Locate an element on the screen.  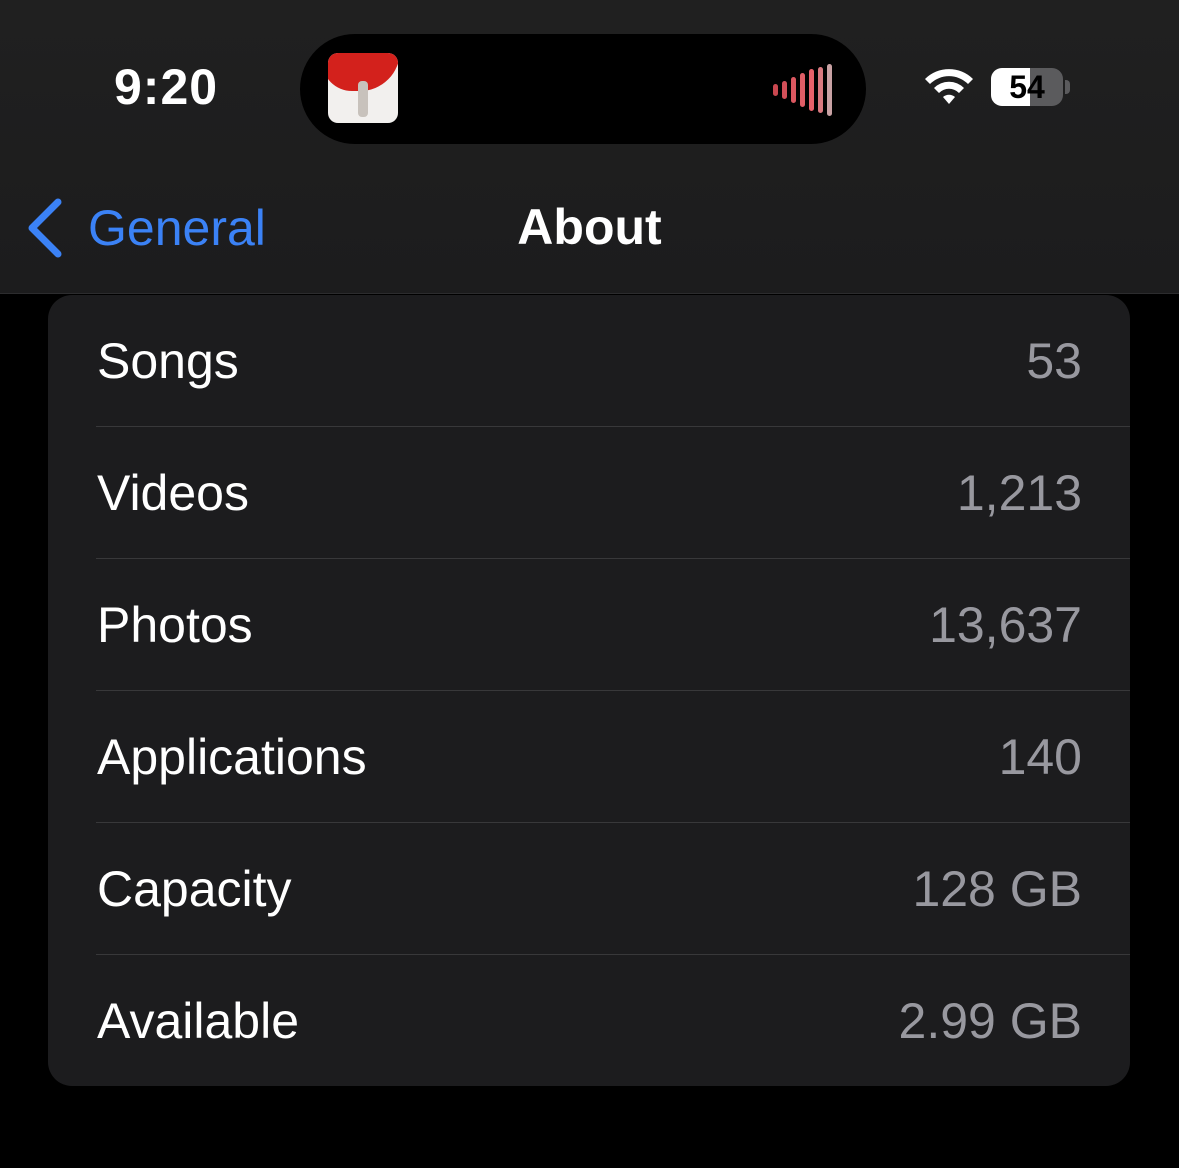
row-value: 53 is located at coordinates (1054, 361).